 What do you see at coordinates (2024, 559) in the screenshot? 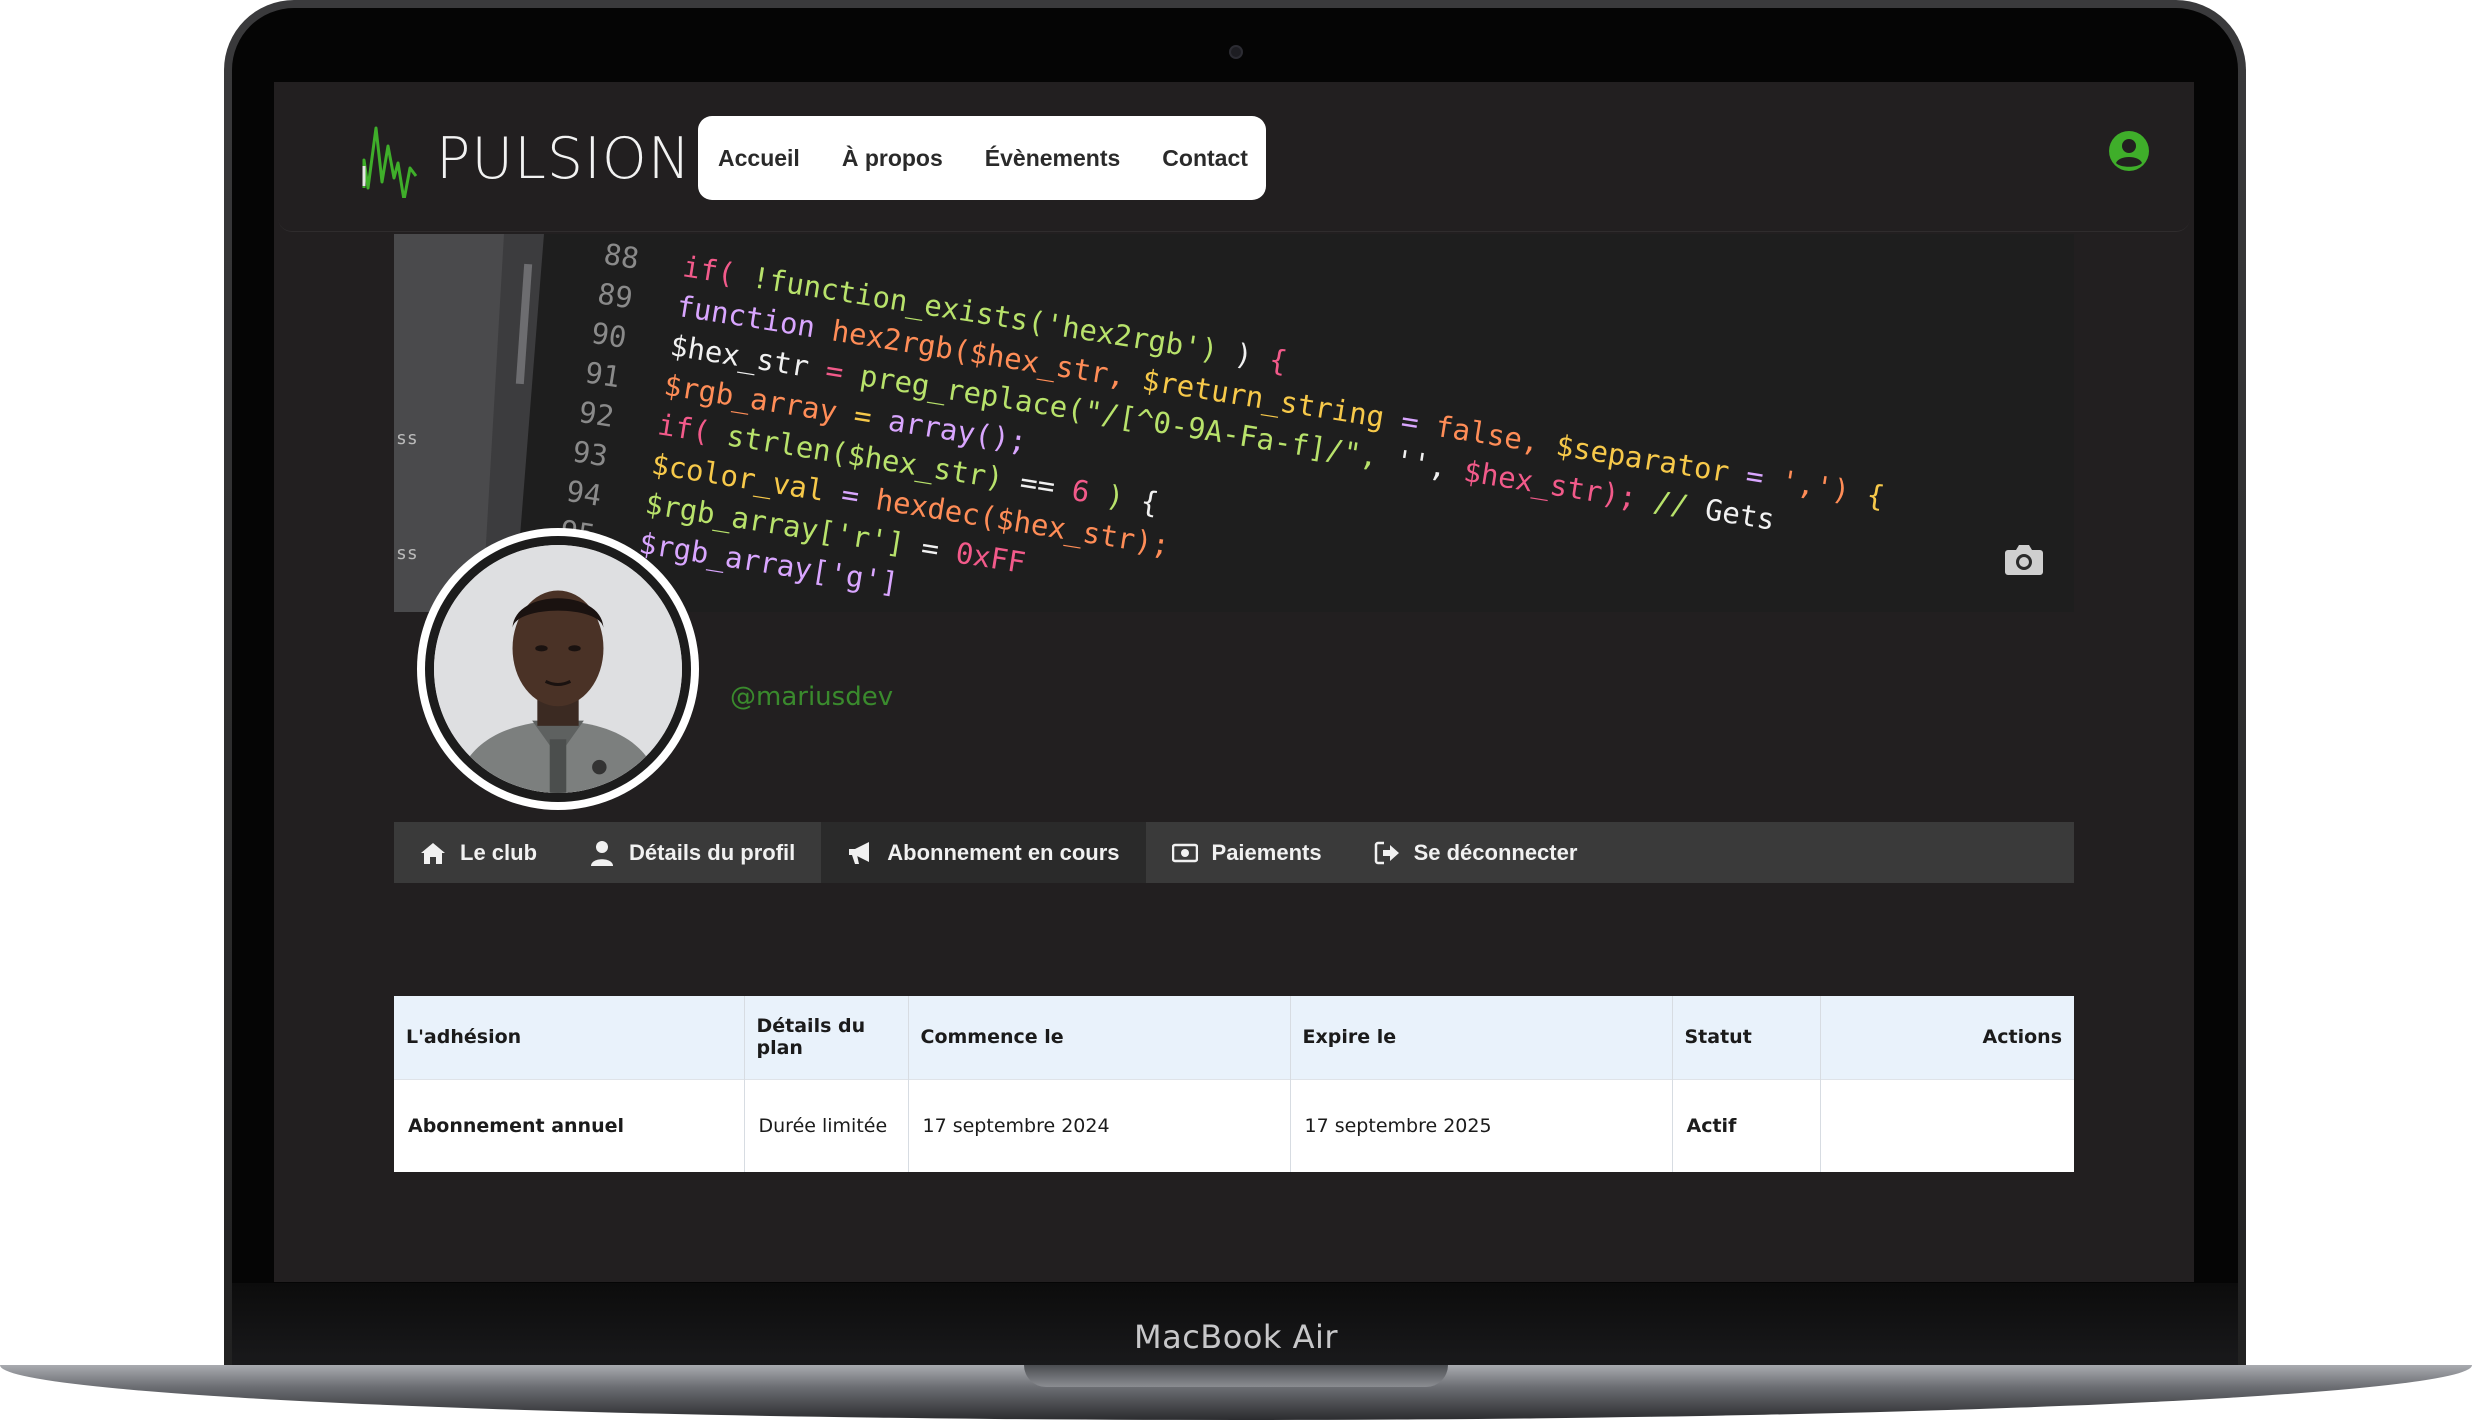
I see `camera-icon` at bounding box center [2024, 559].